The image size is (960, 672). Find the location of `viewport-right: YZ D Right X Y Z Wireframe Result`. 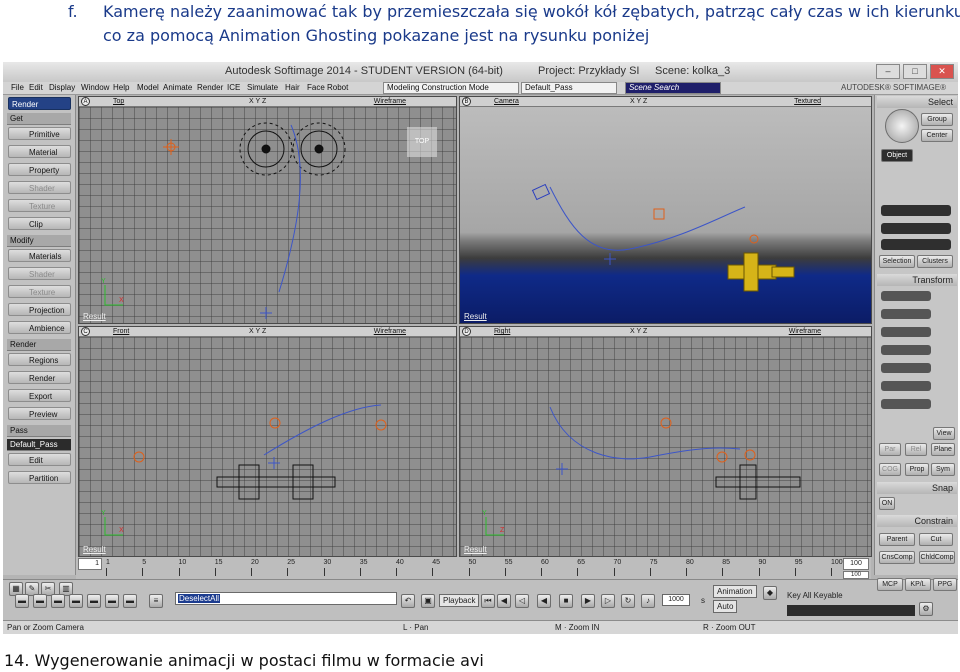

viewport-right: YZ D Right X Y Z Wireframe Result is located at coordinates (665, 441).